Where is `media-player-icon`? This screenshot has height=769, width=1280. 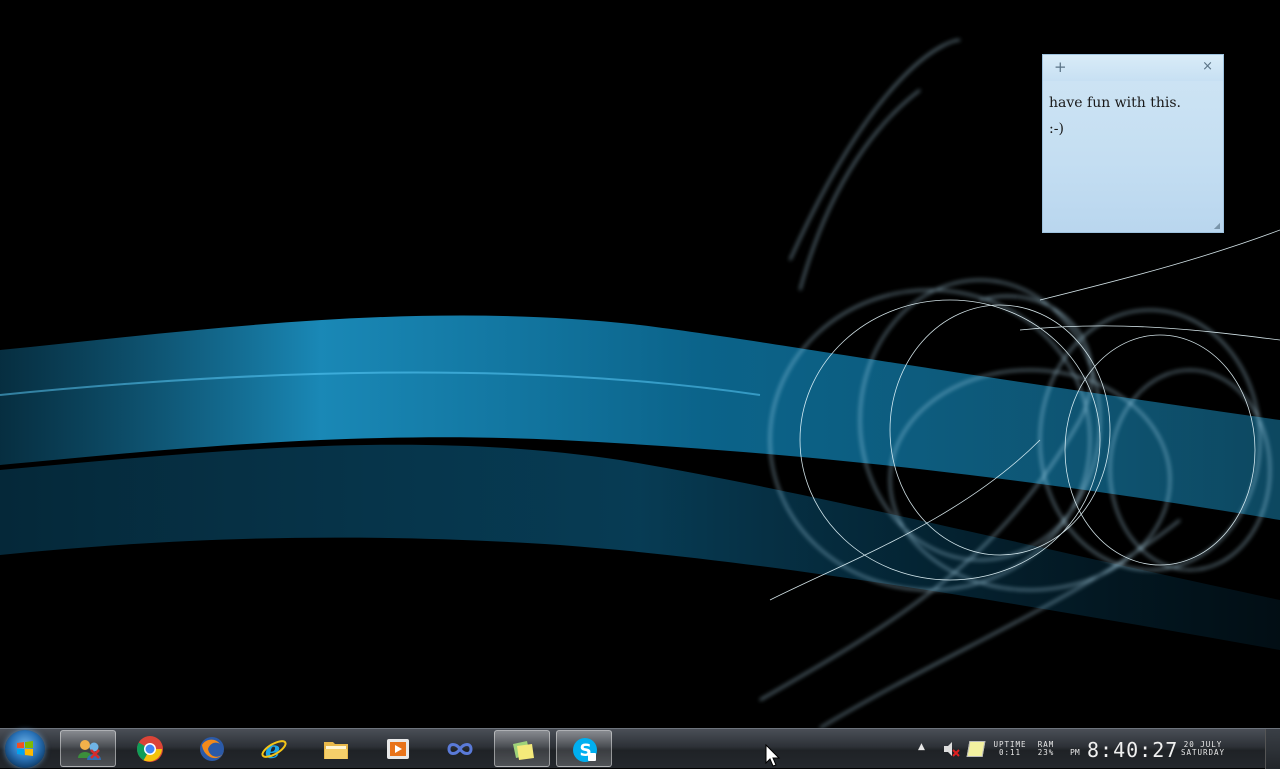
media-player-icon is located at coordinates (398, 749).